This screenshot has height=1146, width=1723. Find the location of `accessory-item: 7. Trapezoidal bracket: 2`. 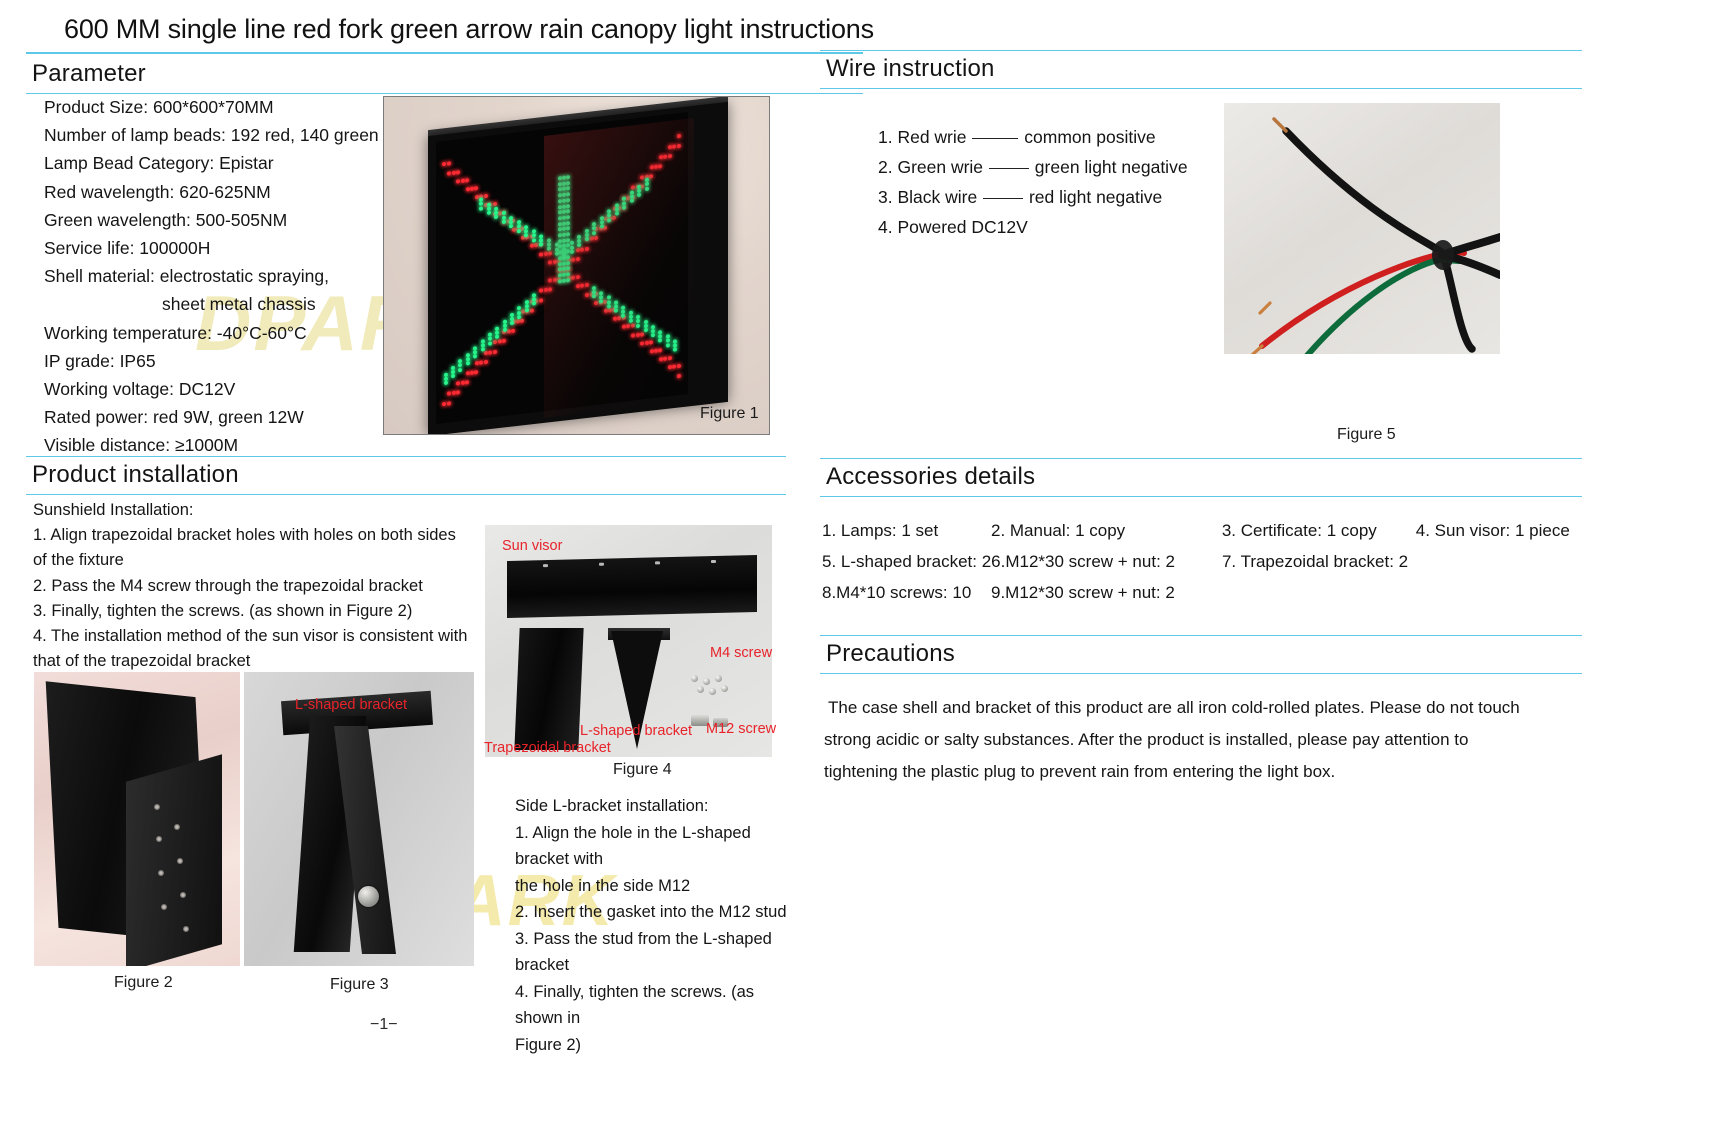

accessory-item: 7. Trapezoidal bracket: 2 is located at coordinates (1315, 561).